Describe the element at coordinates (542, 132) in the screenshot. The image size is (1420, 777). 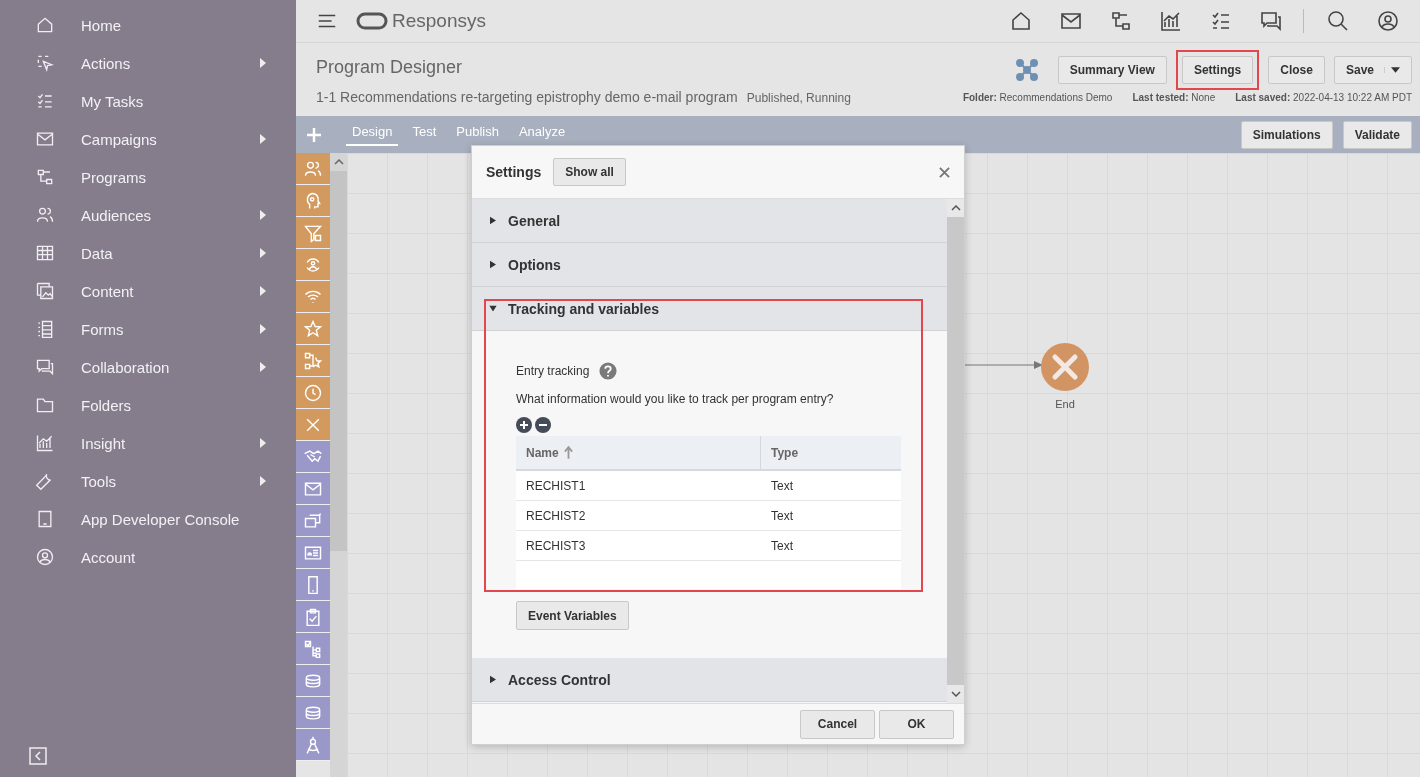
I see `toolbar-tab: Analyze` at that location.